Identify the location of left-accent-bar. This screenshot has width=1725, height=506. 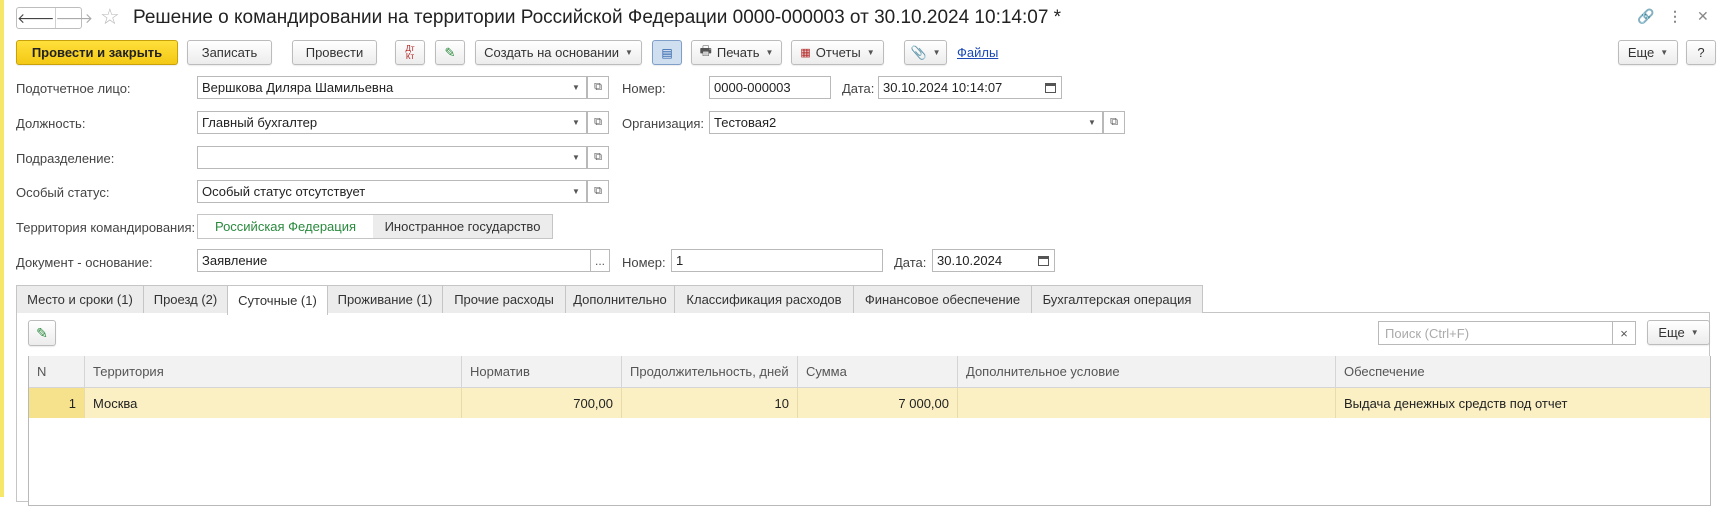
(2, 248).